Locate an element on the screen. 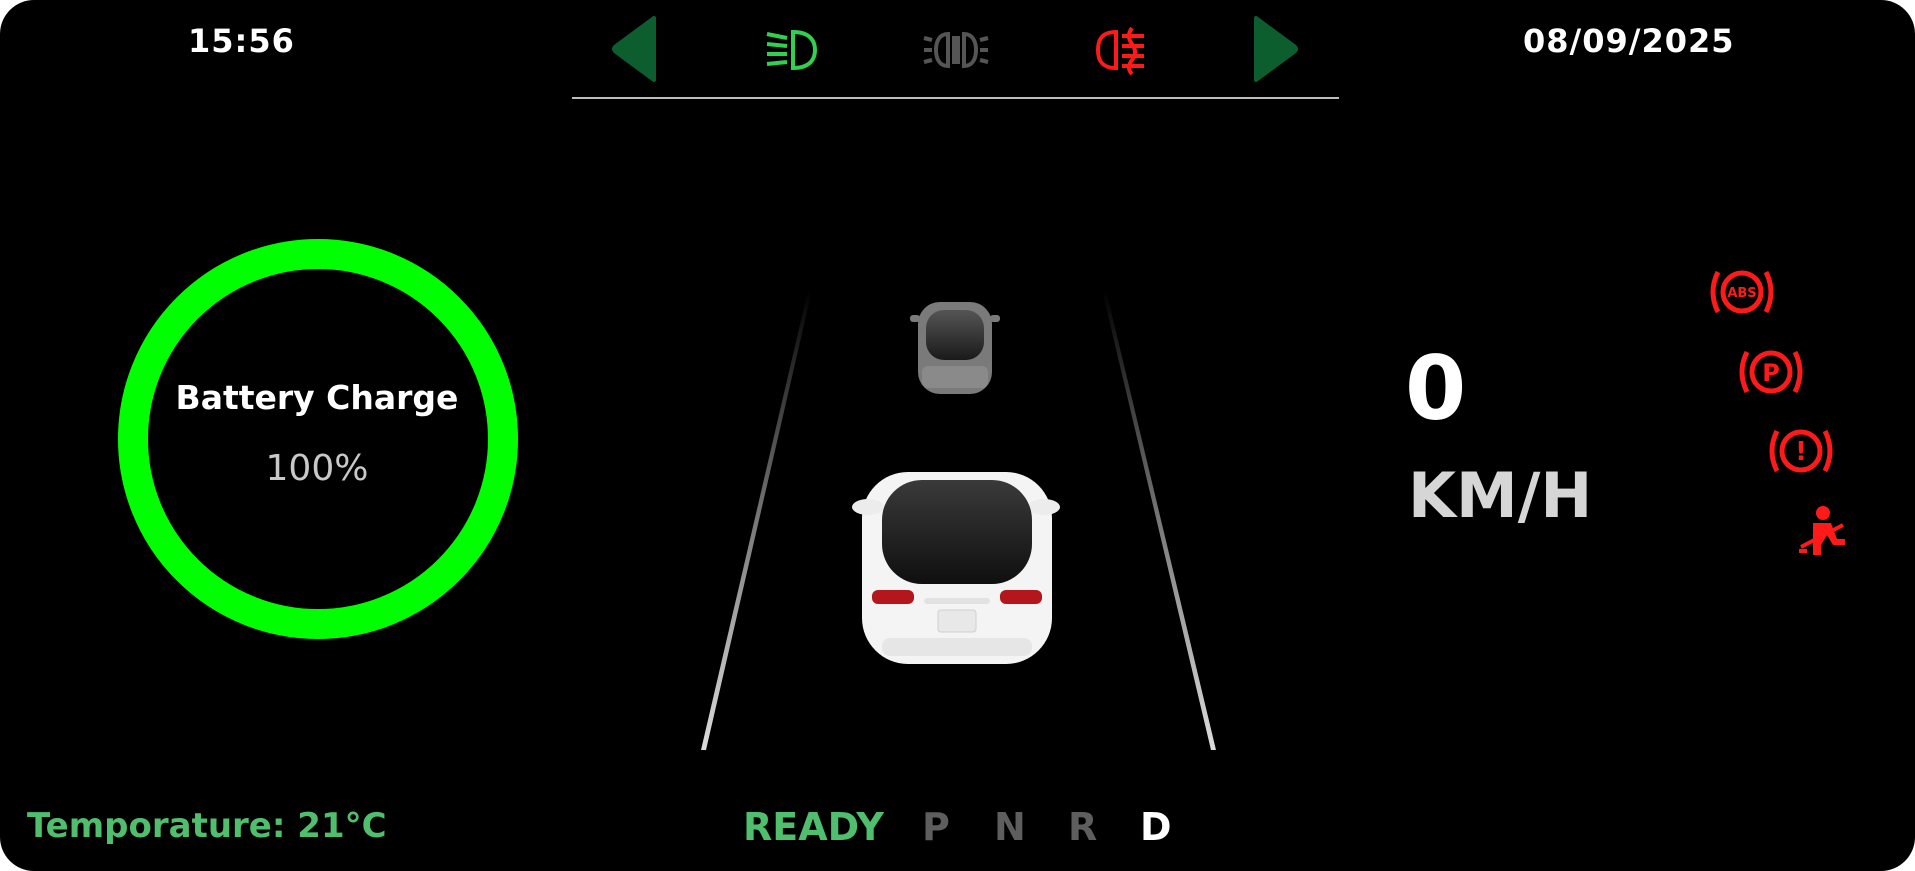  battery-percentage: 100% is located at coordinates (317, 468).